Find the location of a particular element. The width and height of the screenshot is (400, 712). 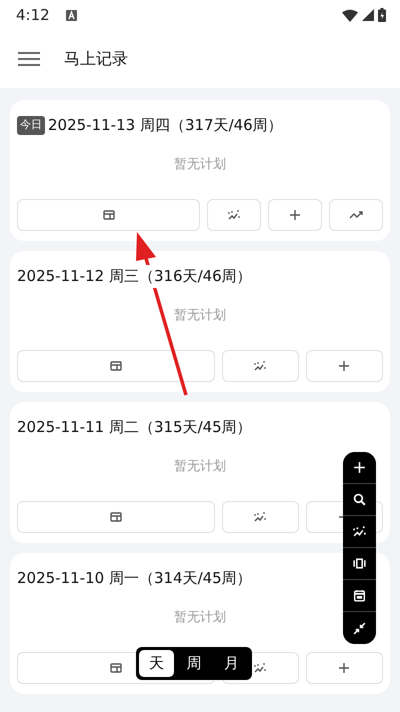

status-time: 4:12 is located at coordinates (33, 15).